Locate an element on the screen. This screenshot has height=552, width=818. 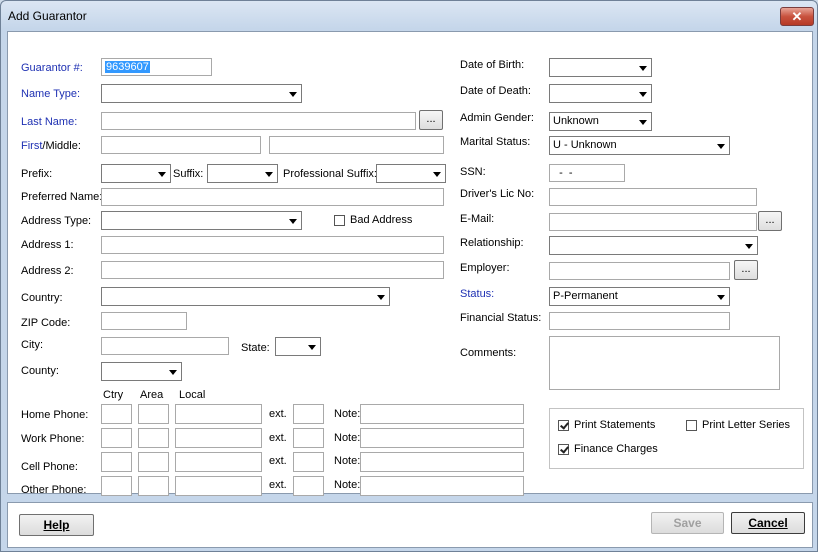
county-select is located at coordinates (141, 371).